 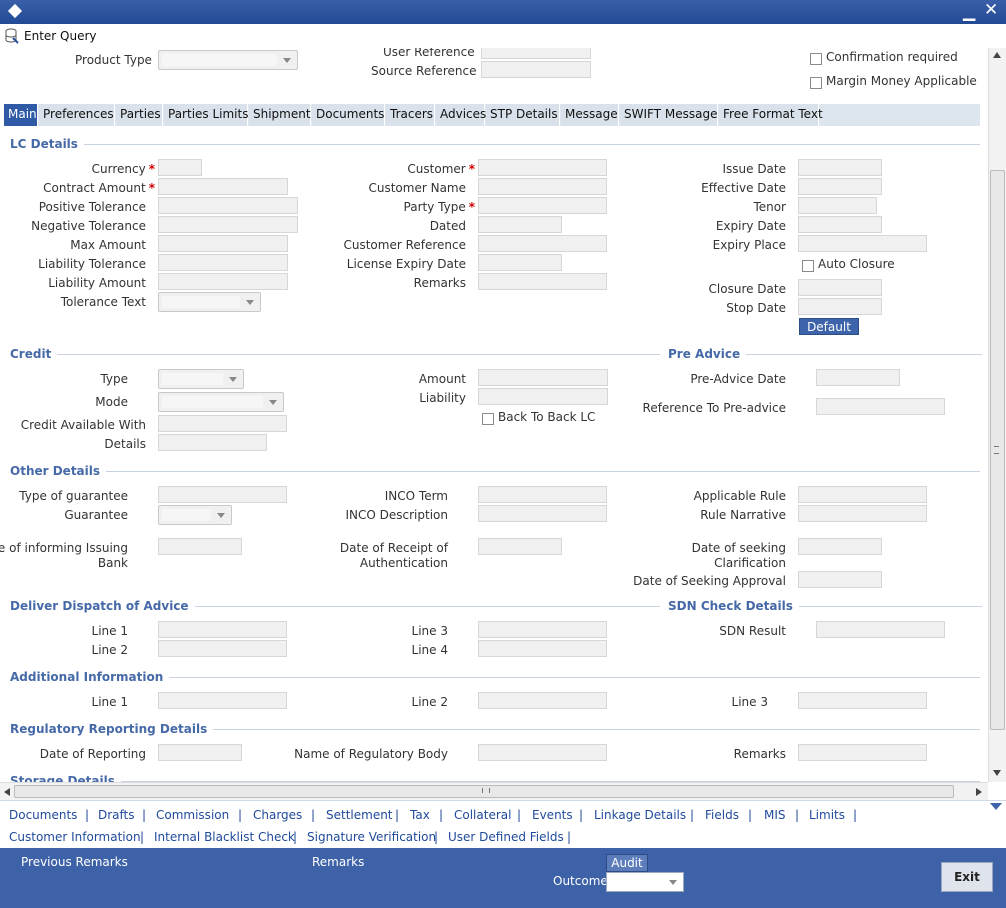 What do you see at coordinates (222, 494) in the screenshot?
I see `type-of-guarantee-input` at bounding box center [222, 494].